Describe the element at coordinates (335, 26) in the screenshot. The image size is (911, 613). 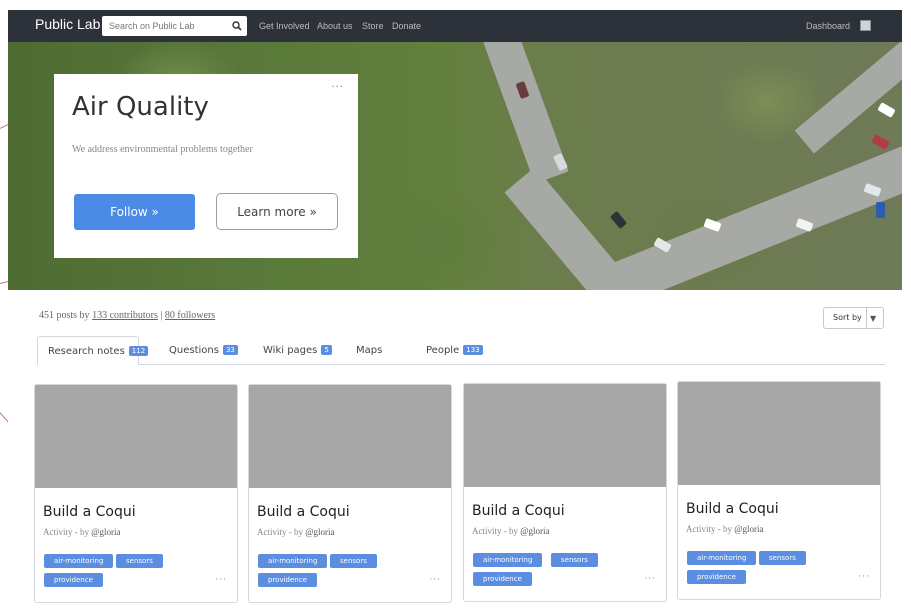
I see `nav-about-us: About us` at that location.